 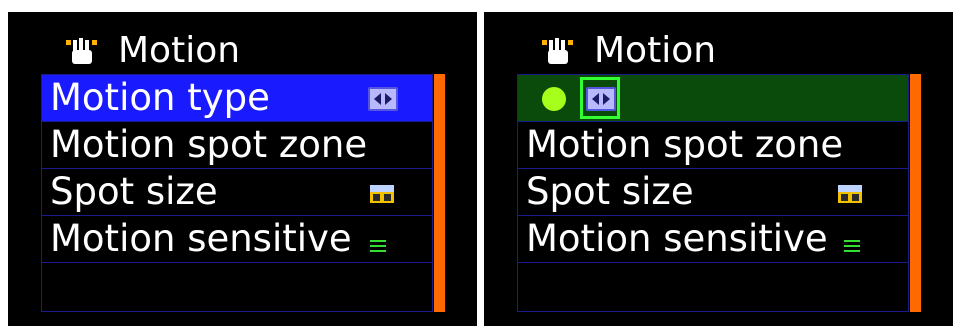 I want to click on green-dot-icon, so click(x=554, y=99).